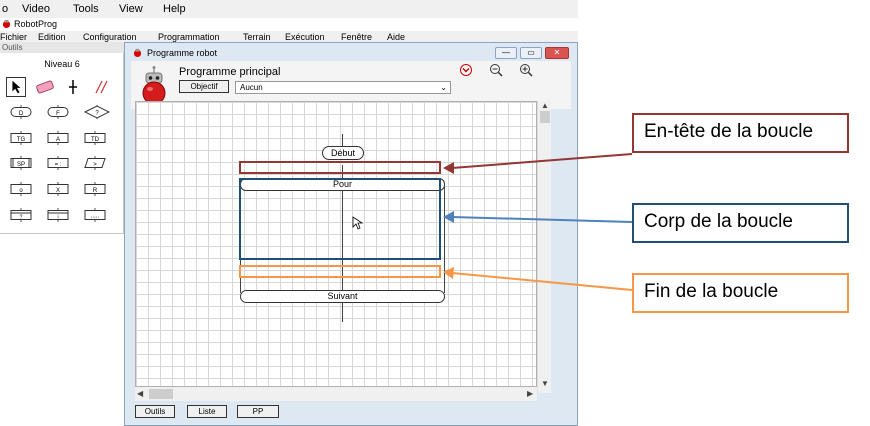  Describe the element at coordinates (740, 293) in the screenshot. I see `loop-end-callout: Fin de la boucle` at that location.